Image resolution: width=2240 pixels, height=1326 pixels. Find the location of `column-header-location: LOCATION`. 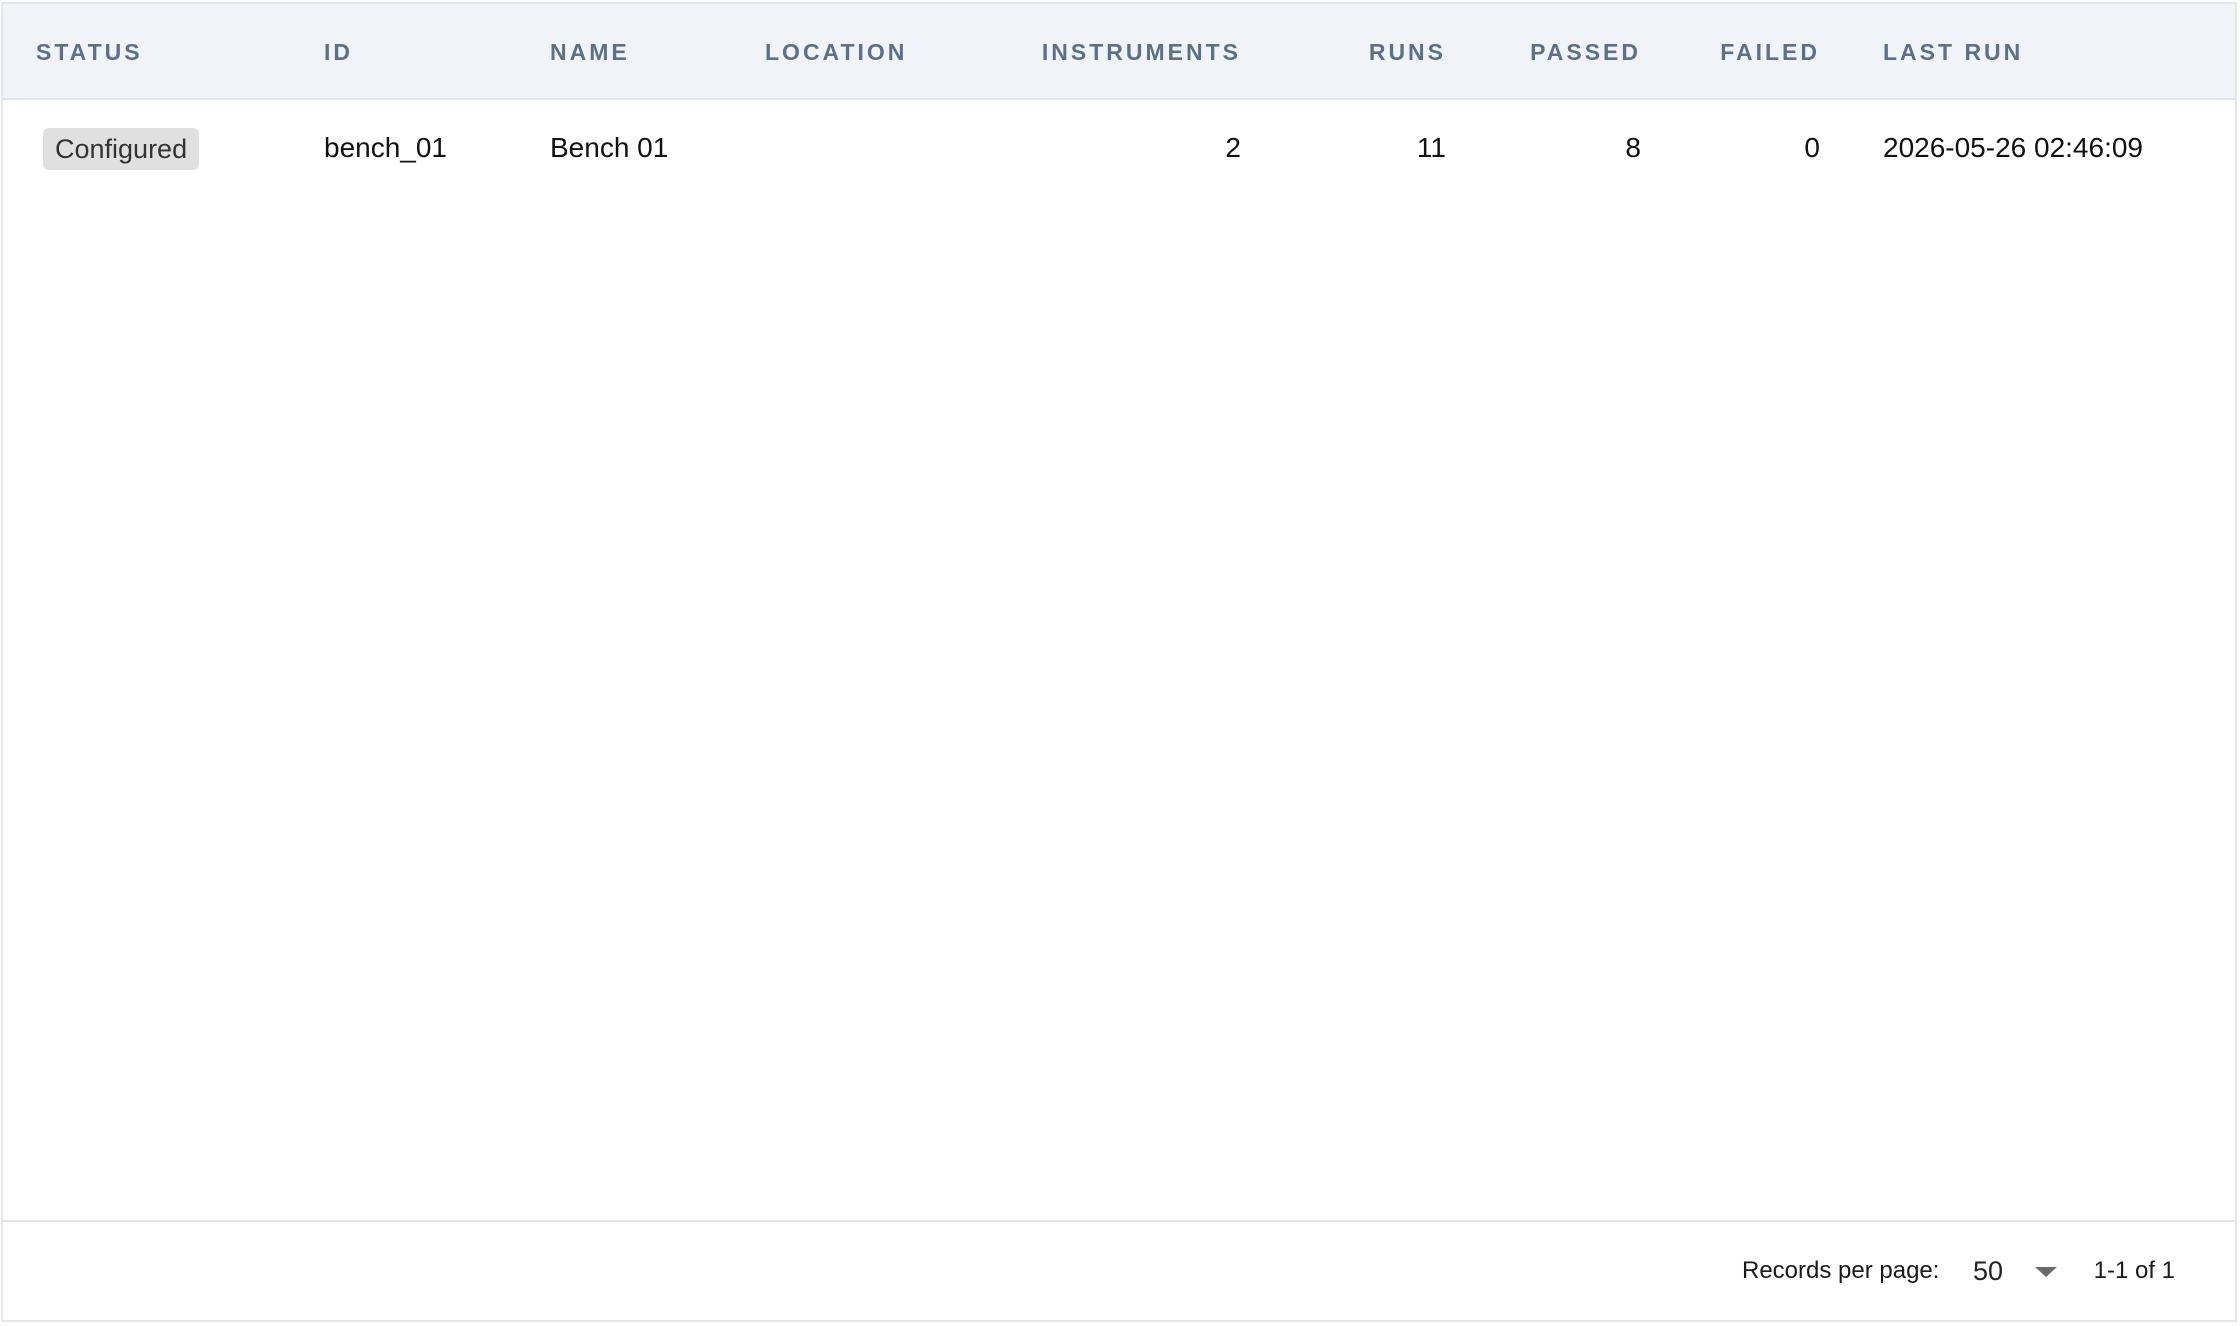

column-header-location: LOCATION is located at coordinates (836, 52).